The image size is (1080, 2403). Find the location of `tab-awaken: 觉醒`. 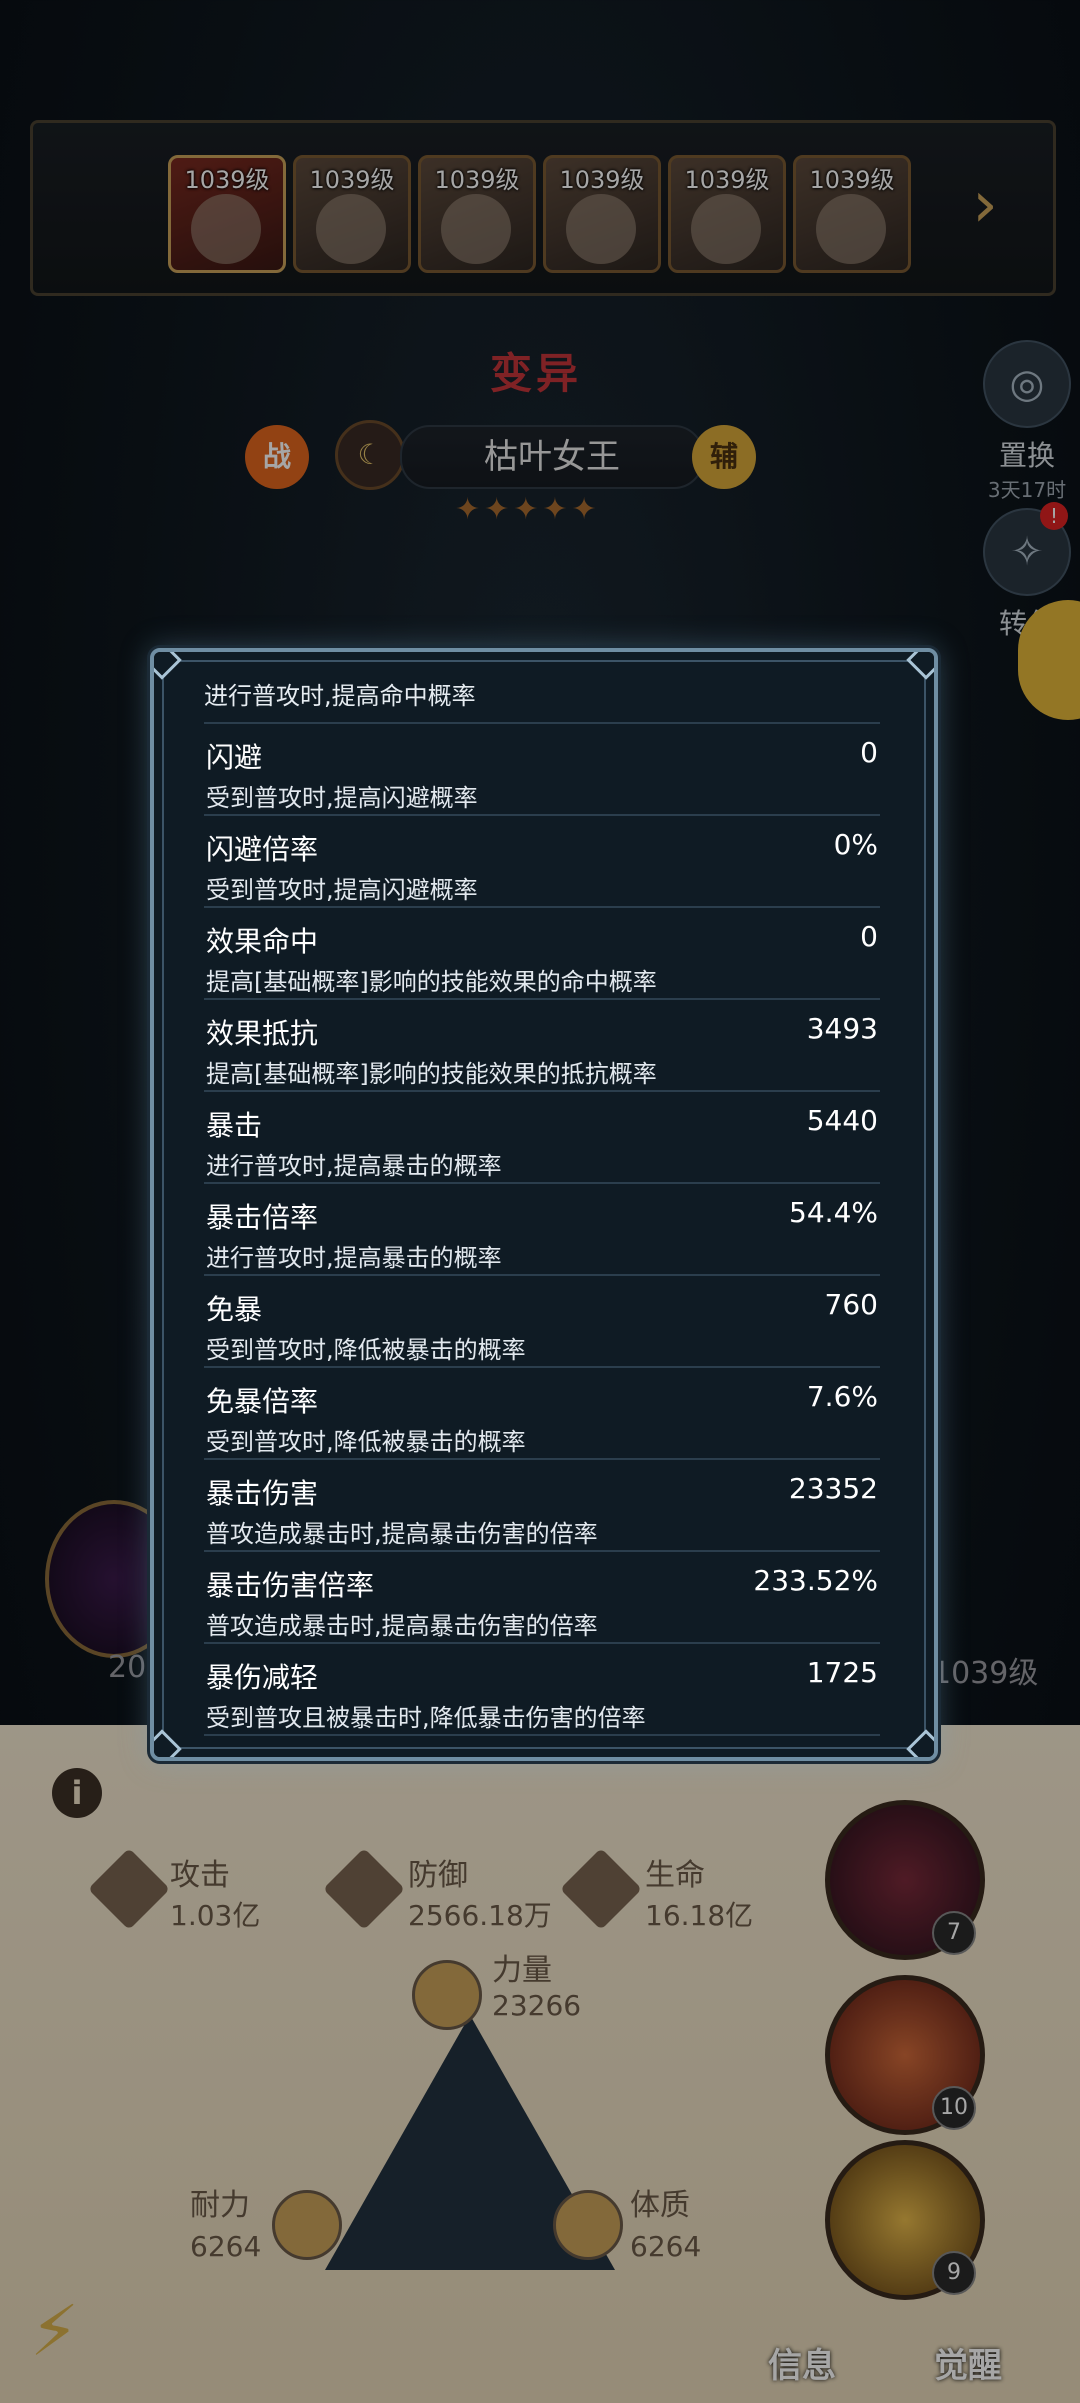

tab-awaken: 觉醒 is located at coordinates (968, 2362).